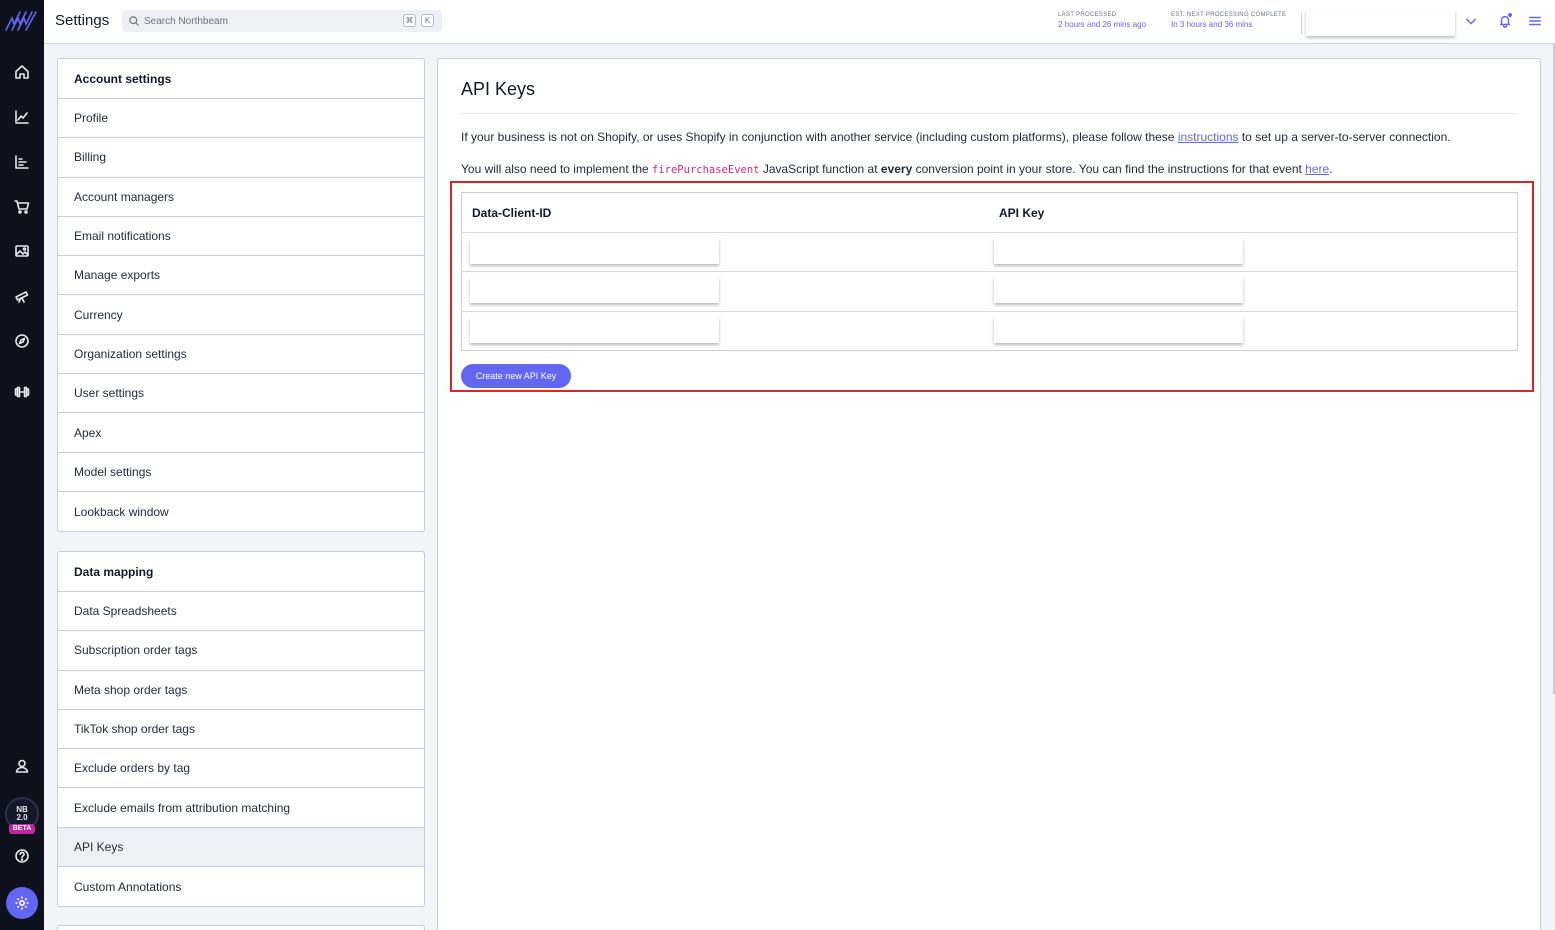  What do you see at coordinates (241, 158) in the screenshot?
I see `menu-item-billing: Billing` at bounding box center [241, 158].